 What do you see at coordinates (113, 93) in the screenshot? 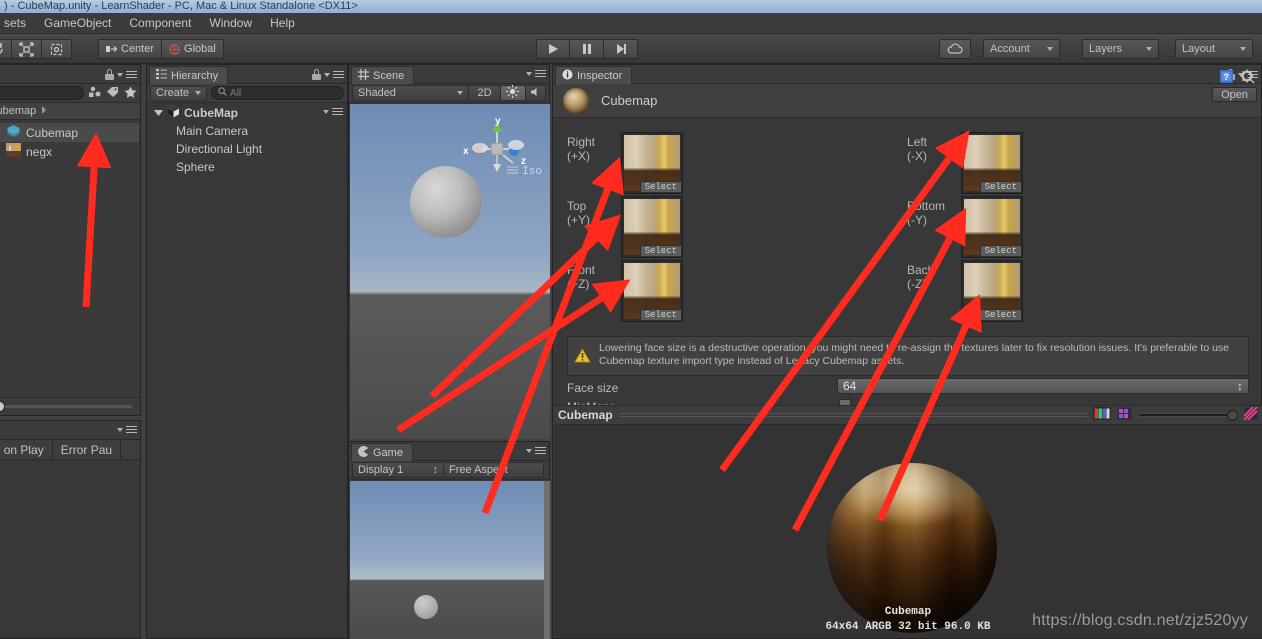
I see `filter-by-label-icon` at bounding box center [113, 93].